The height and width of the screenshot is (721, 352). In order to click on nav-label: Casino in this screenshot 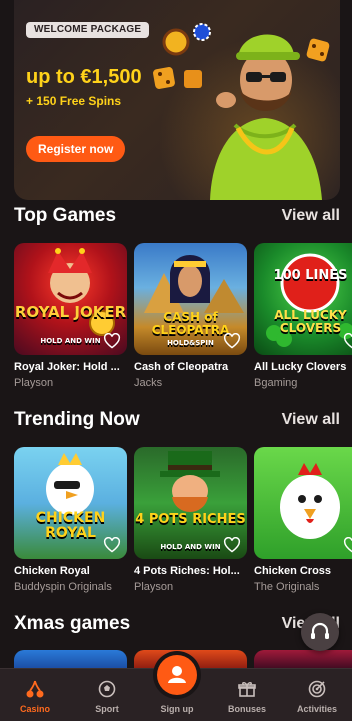, I will do `click(34, 709)`.